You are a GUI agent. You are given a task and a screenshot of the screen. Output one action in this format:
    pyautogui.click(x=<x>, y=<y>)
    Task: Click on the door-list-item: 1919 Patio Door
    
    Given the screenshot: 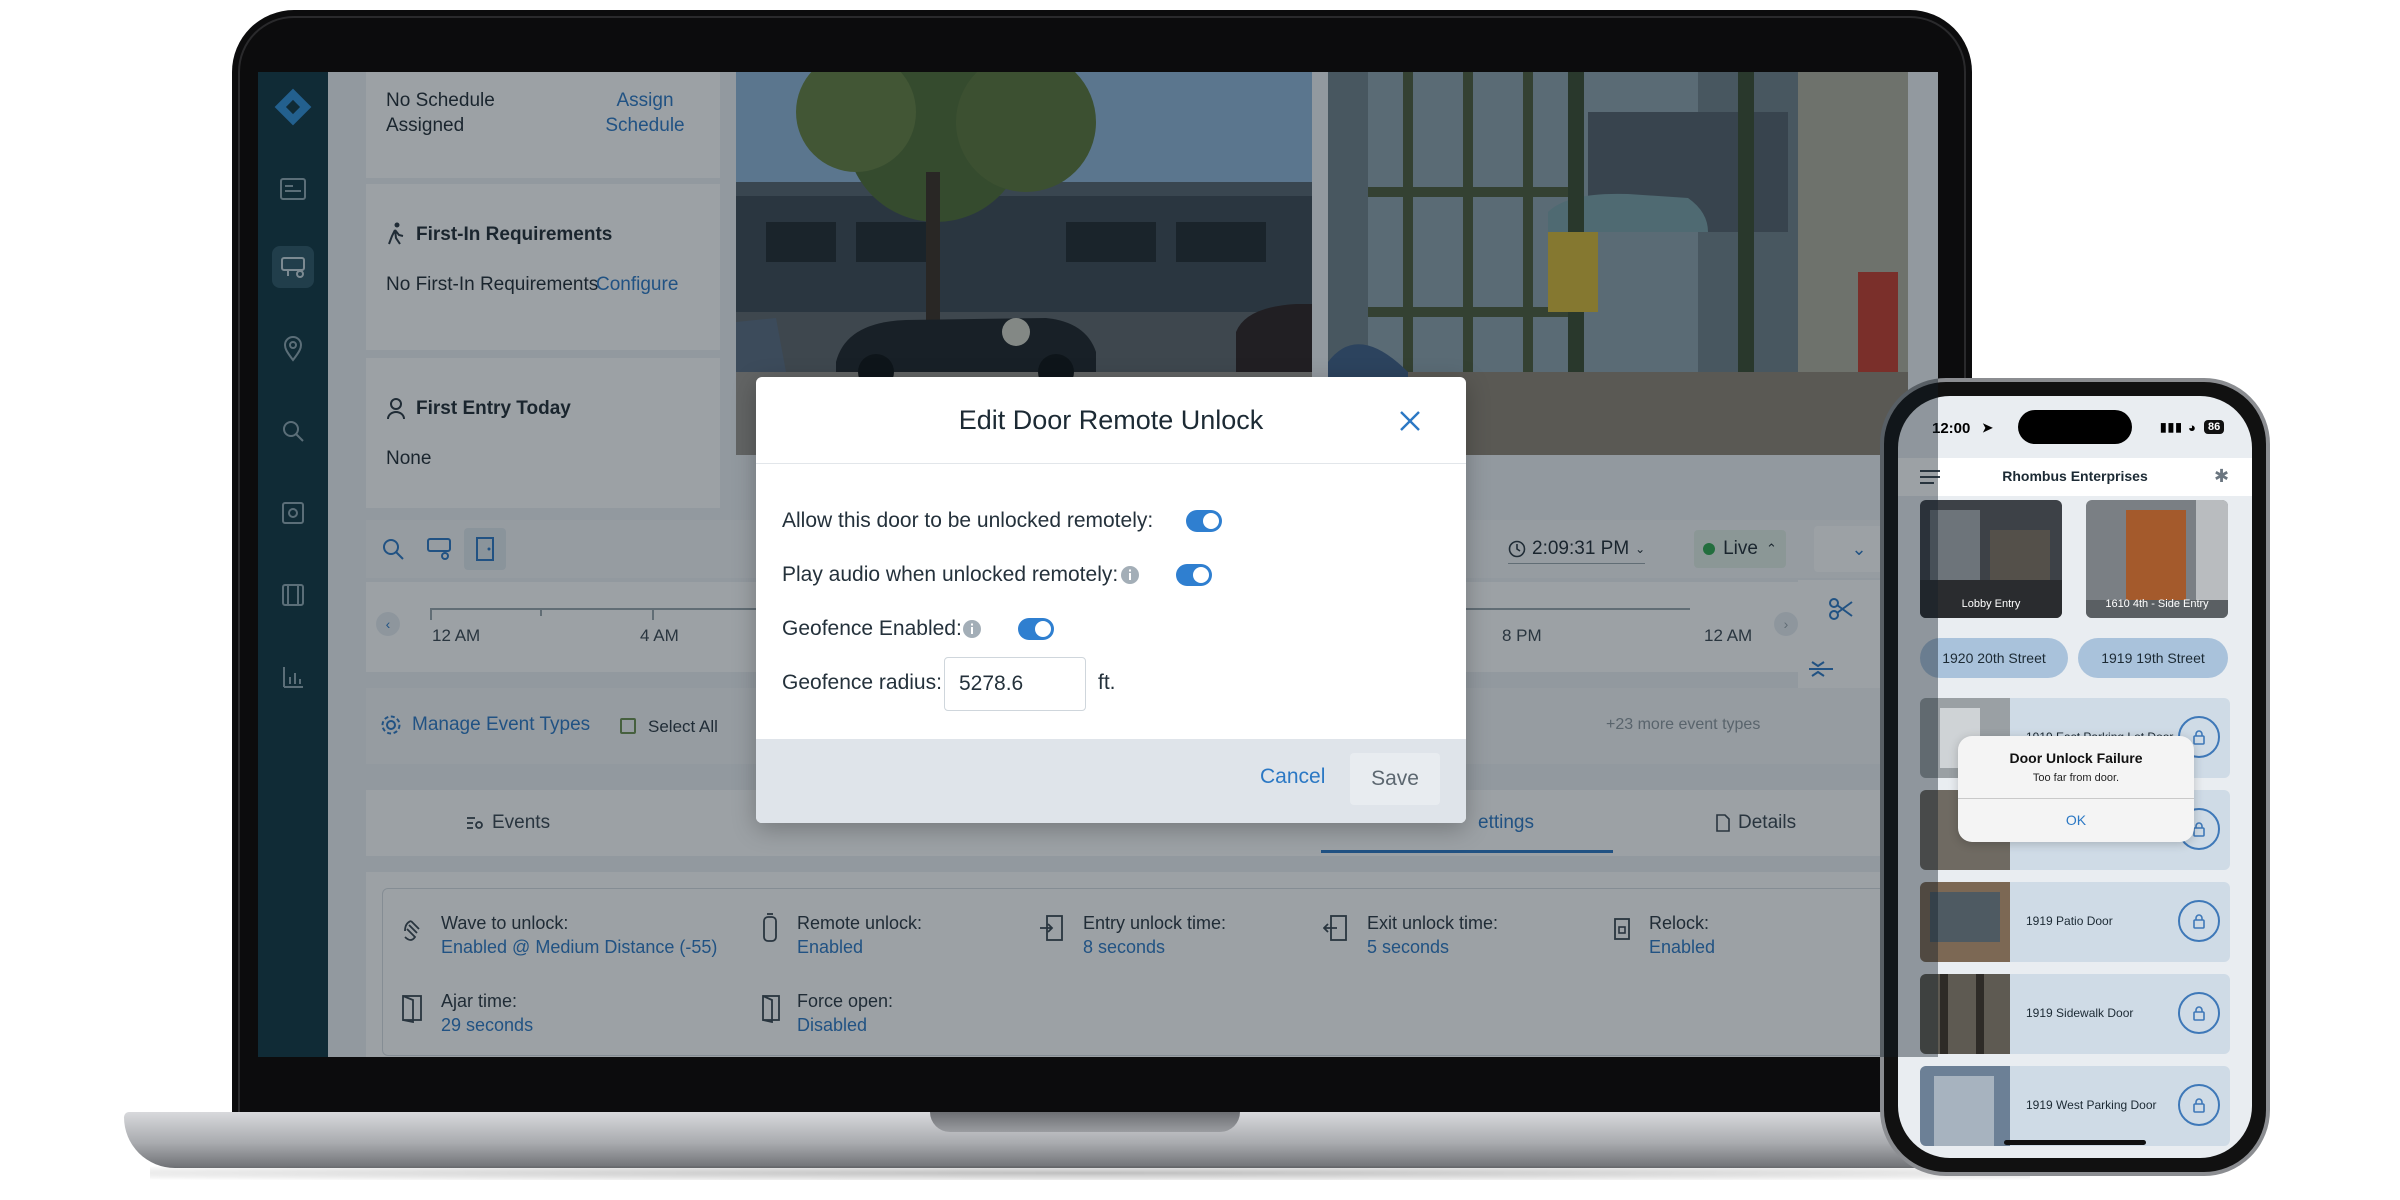 What is the action you would take?
    pyautogui.click(x=2075, y=922)
    